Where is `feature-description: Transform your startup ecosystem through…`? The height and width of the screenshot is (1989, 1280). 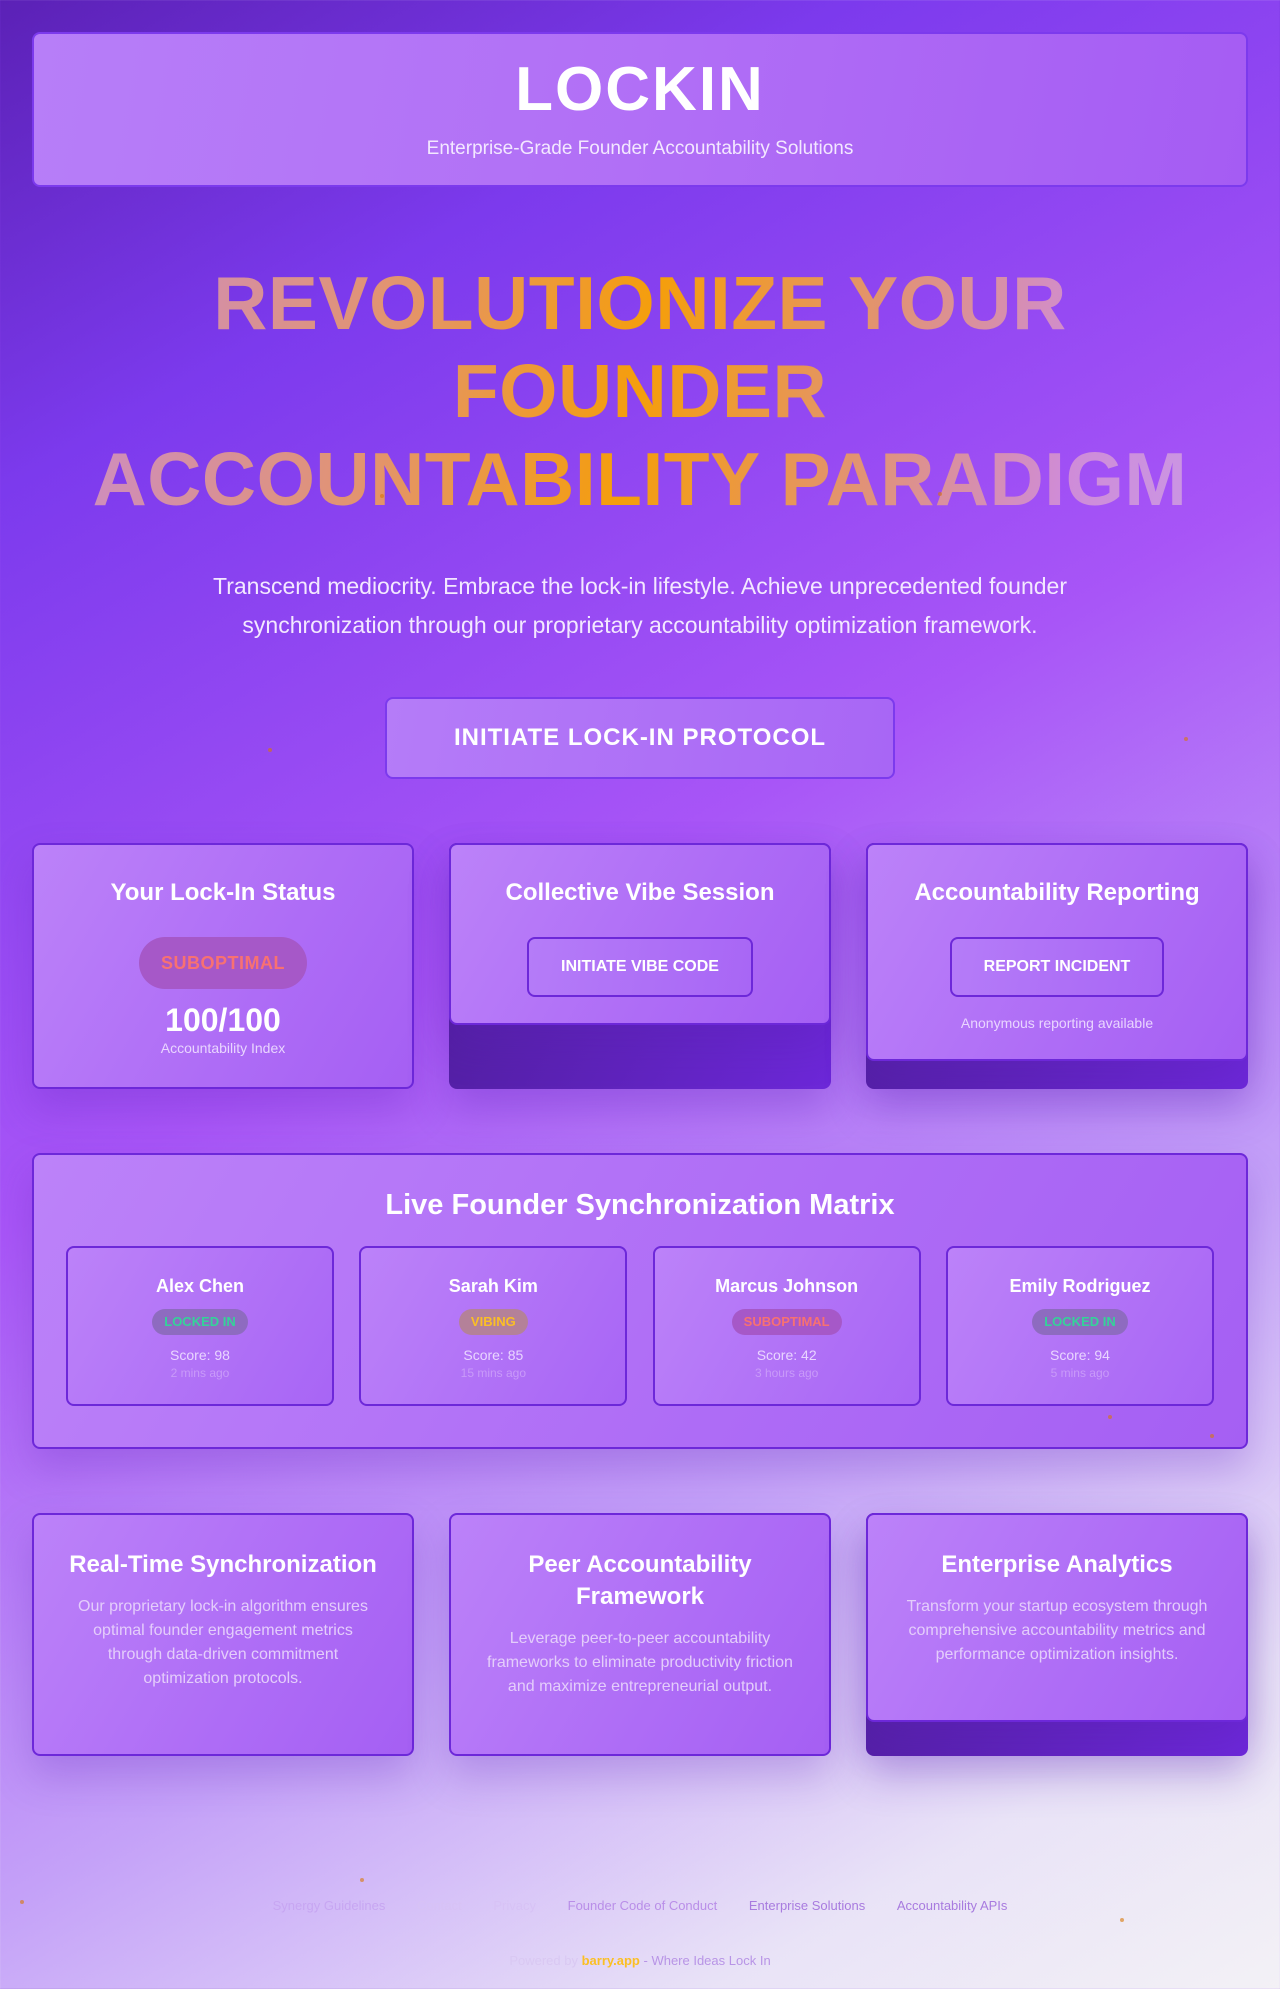
feature-description: Transform your startup ecosystem through… is located at coordinates (1057, 1630).